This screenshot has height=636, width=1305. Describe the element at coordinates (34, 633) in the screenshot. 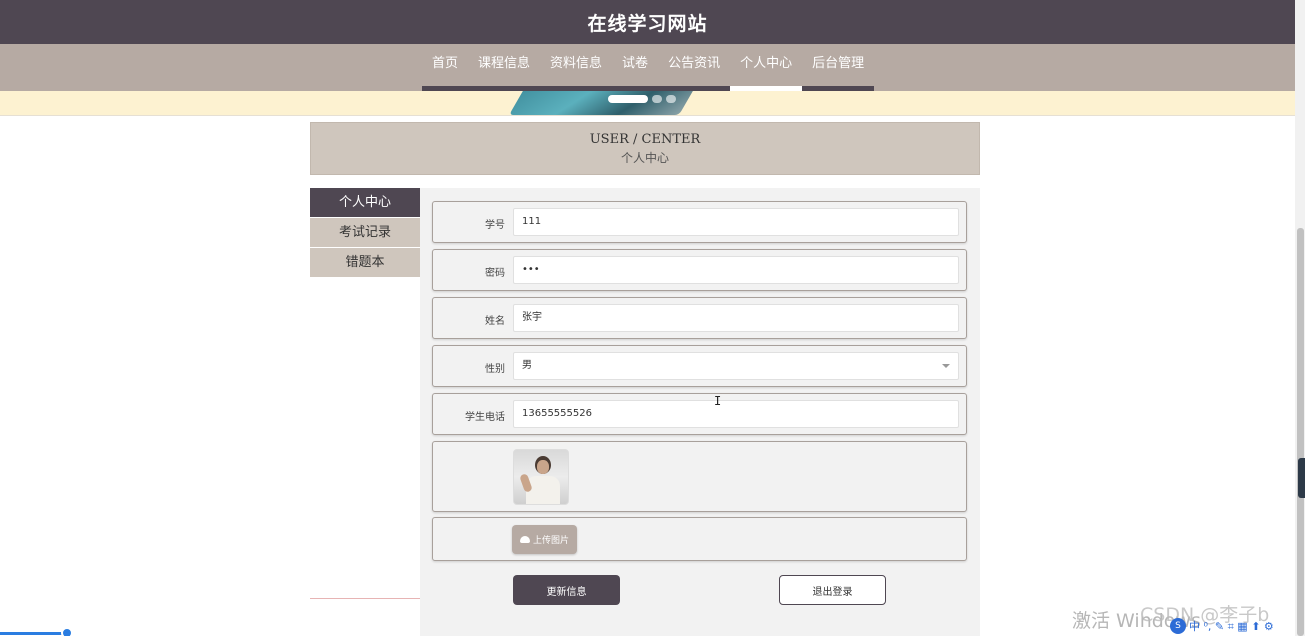

I see `progress-line` at that location.